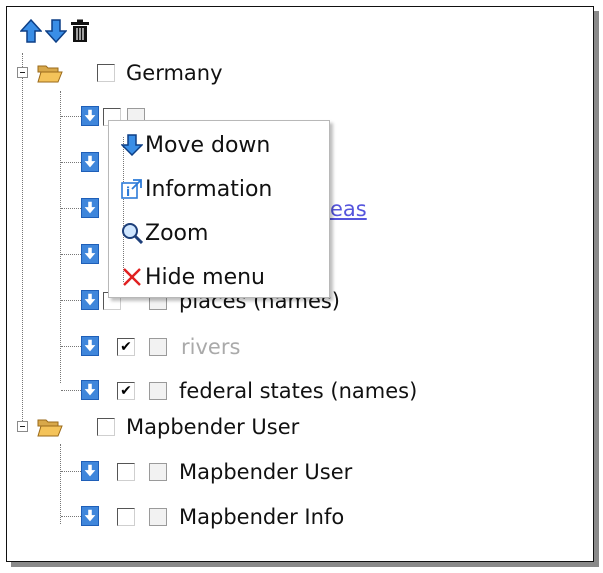 The height and width of the screenshot is (573, 603). What do you see at coordinates (132, 233) in the screenshot?
I see `magnifier-icon` at bounding box center [132, 233].